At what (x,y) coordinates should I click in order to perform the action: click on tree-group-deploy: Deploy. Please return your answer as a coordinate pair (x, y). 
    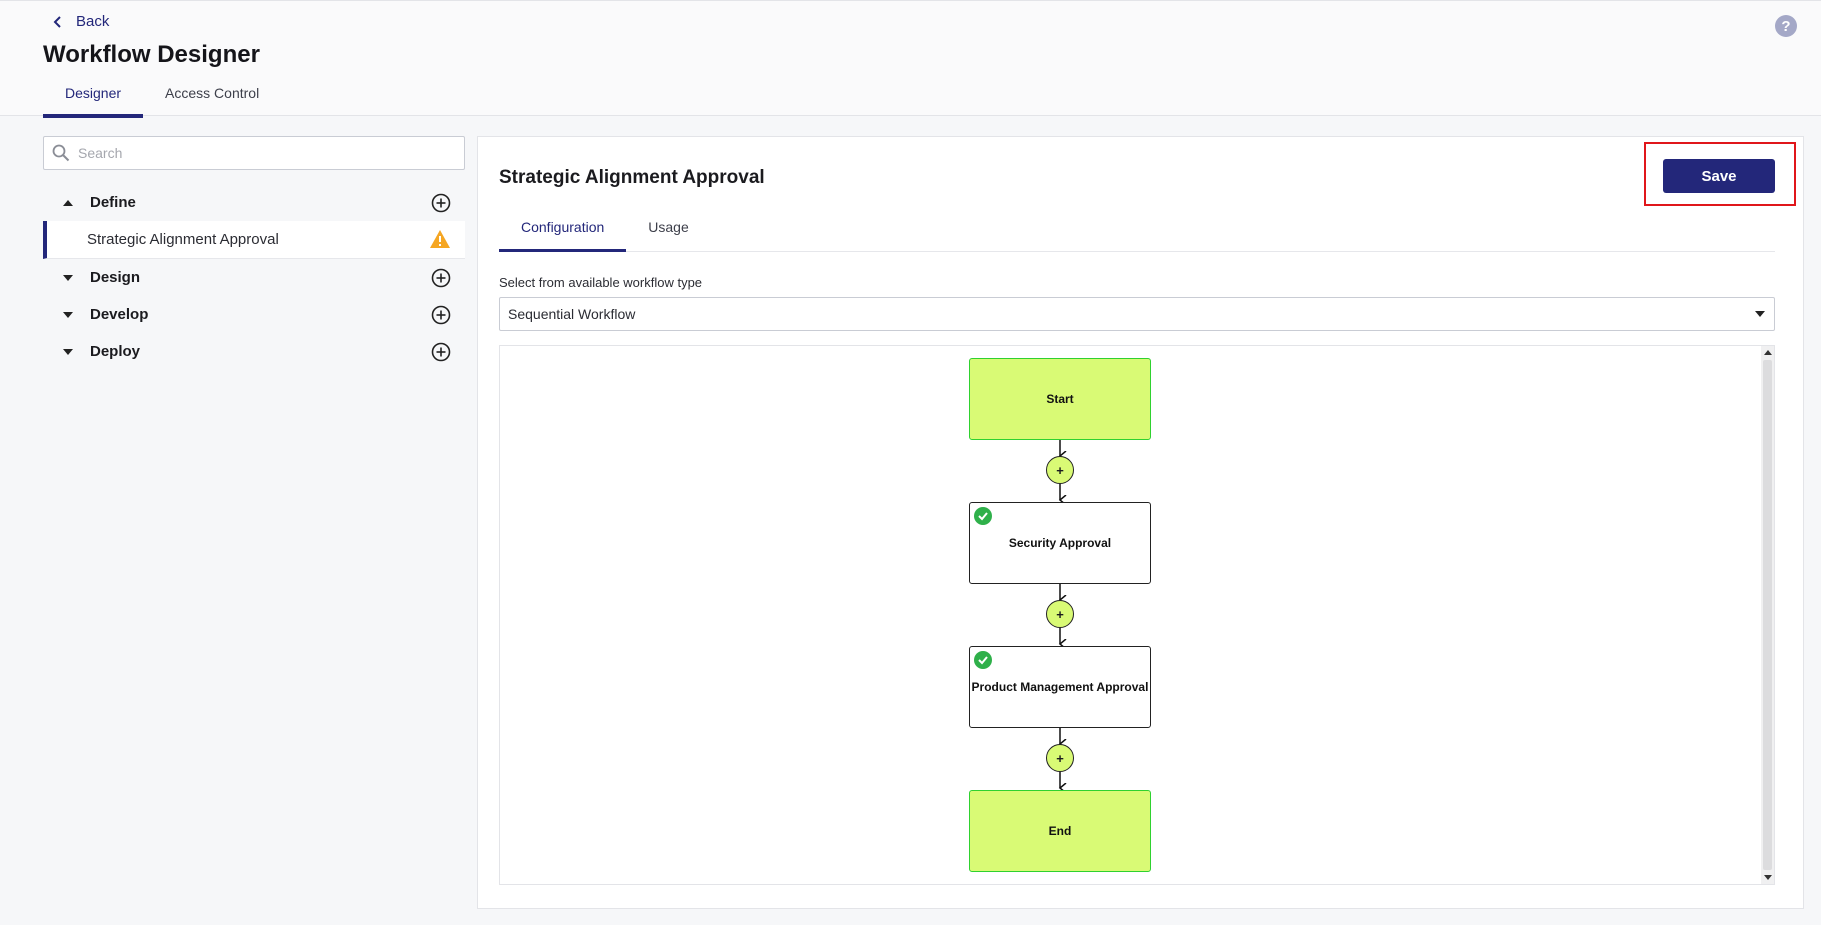
    Looking at the image, I should click on (254, 351).